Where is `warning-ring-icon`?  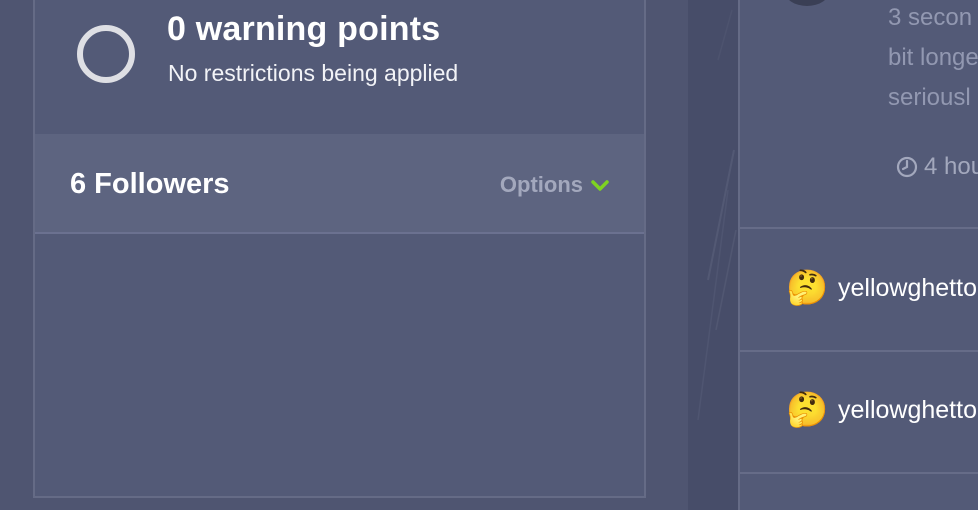 warning-ring-icon is located at coordinates (106, 54).